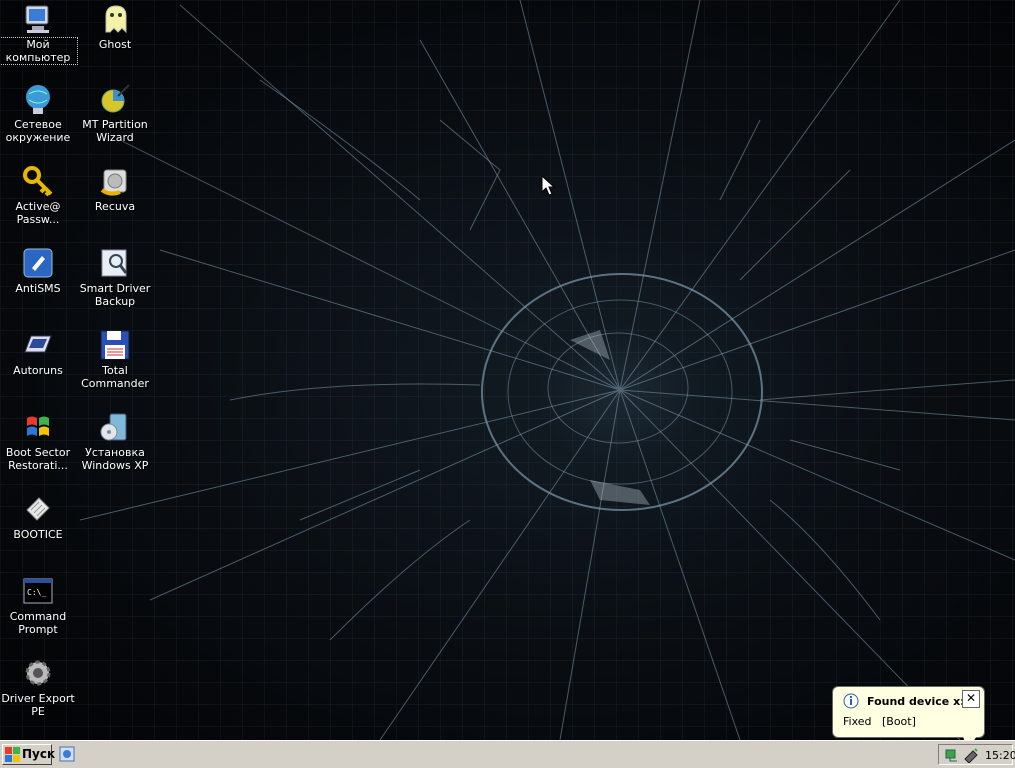 This screenshot has width=1015, height=768. I want to click on key-icon, so click(38, 181).